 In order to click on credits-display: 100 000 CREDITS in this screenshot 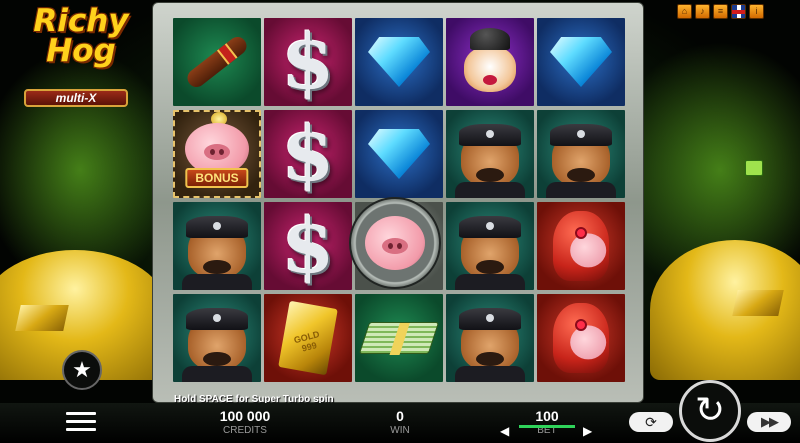, I will do `click(245, 422)`.